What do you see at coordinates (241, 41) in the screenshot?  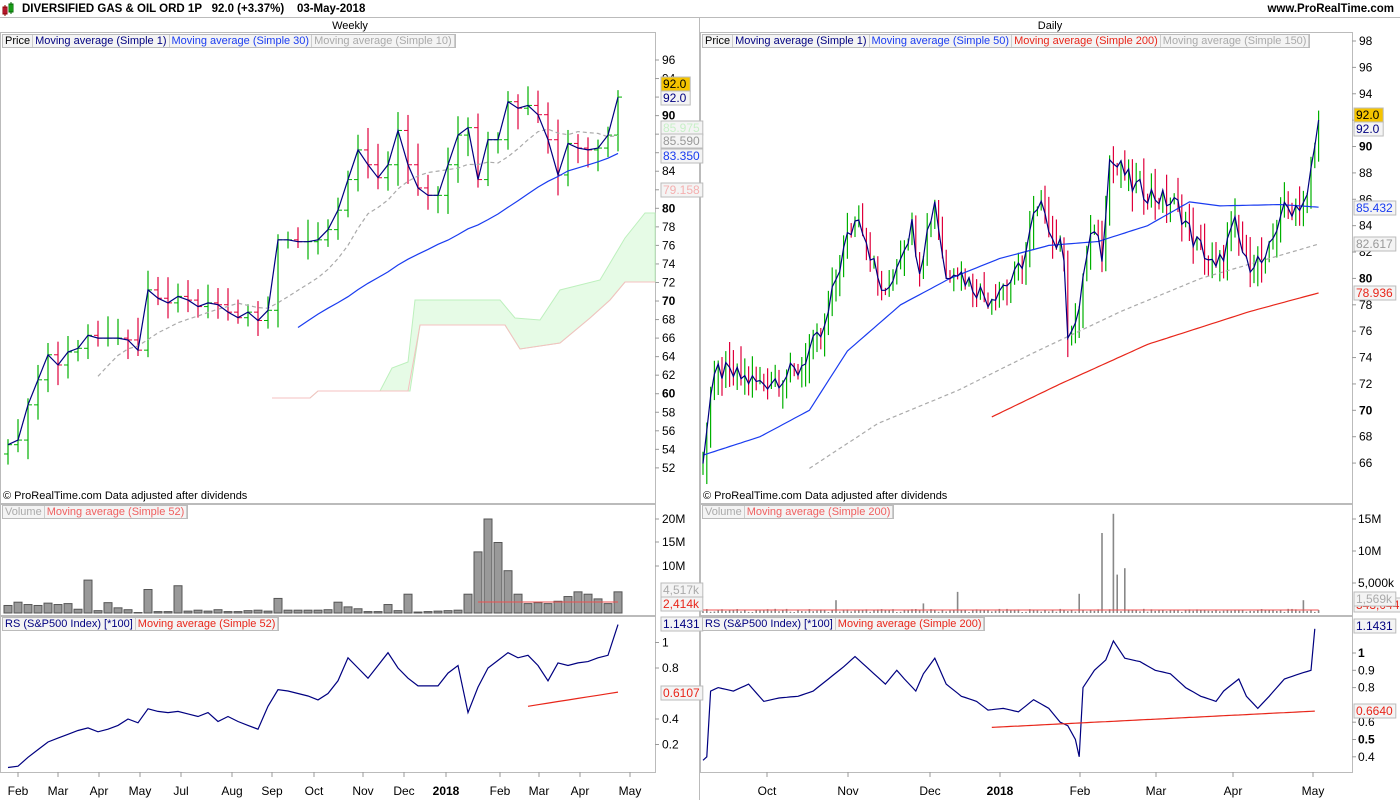 I see `legend-ma30: Moving average (Simple 30)` at bounding box center [241, 41].